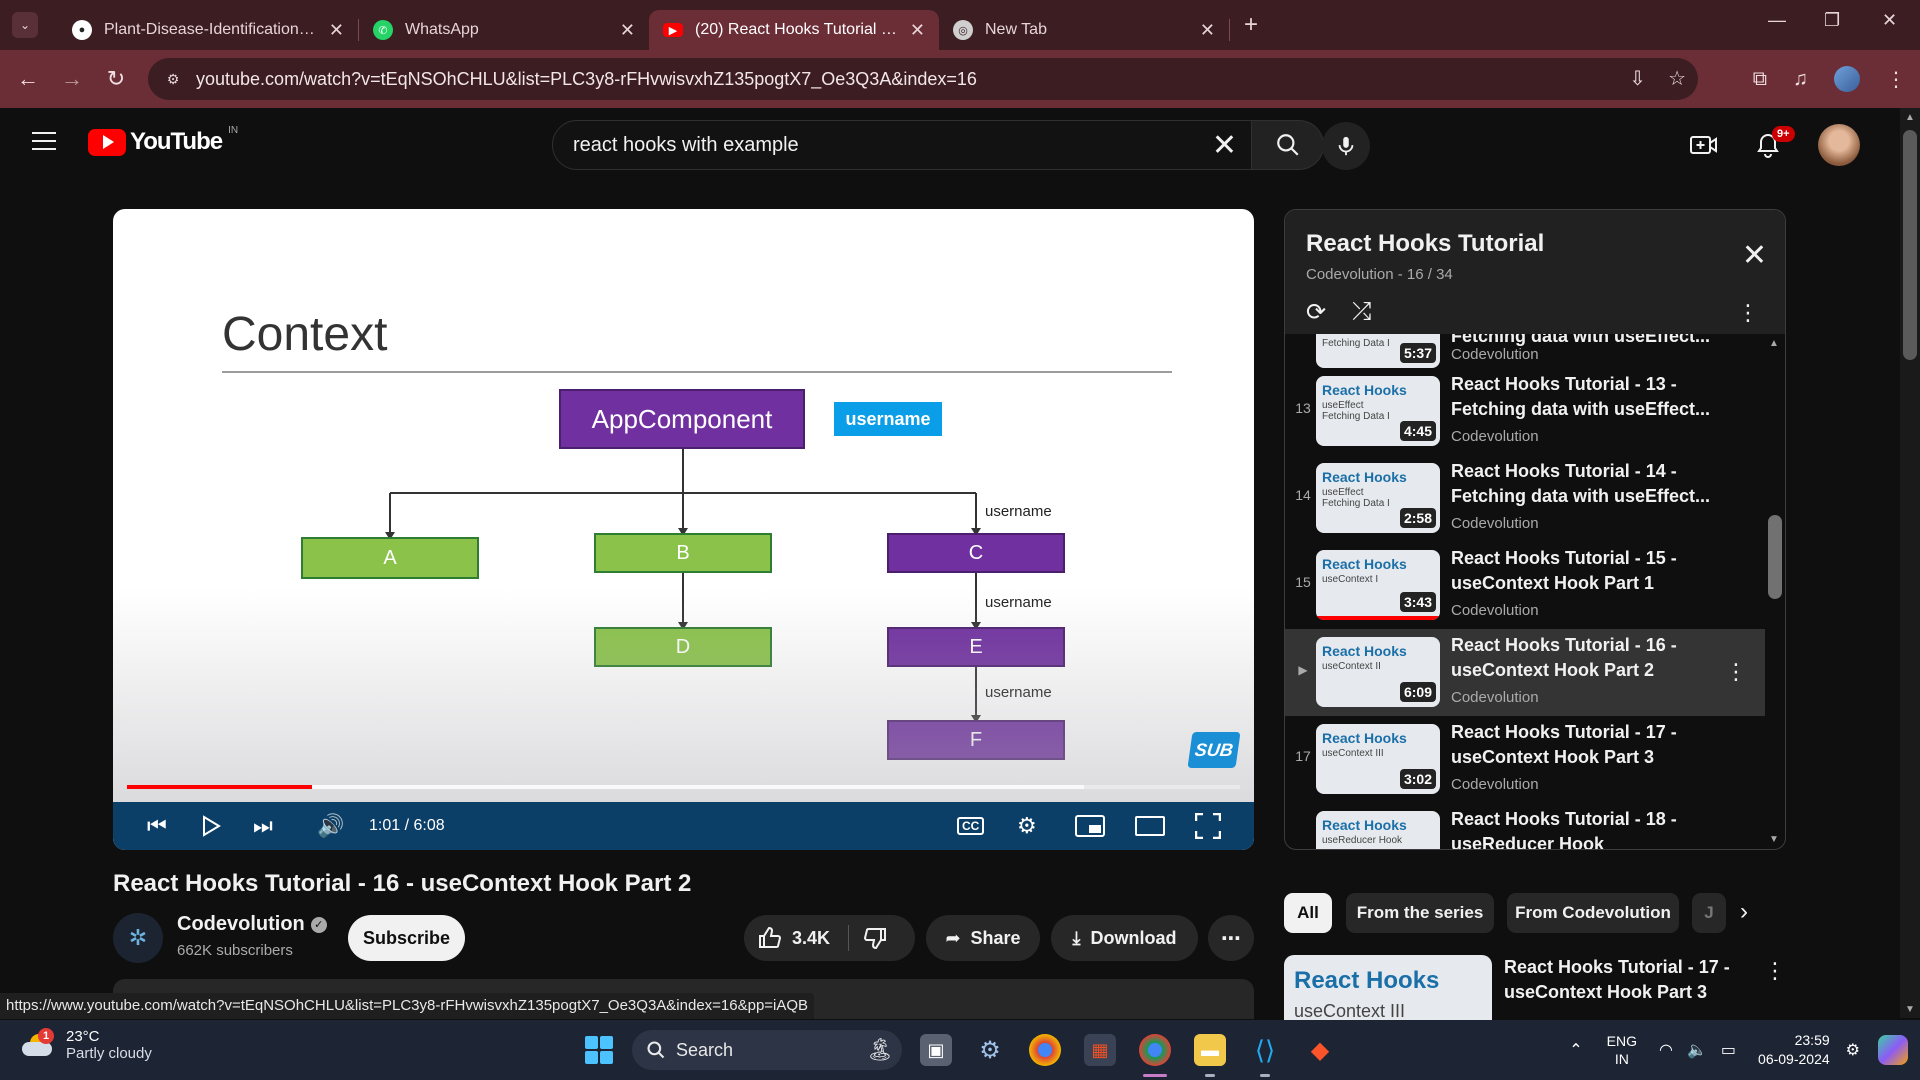 This screenshot has width=1920, height=1080. Describe the element at coordinates (1425, 244) in the screenshot. I see `playlist-title: React Hooks Tutorial` at that location.